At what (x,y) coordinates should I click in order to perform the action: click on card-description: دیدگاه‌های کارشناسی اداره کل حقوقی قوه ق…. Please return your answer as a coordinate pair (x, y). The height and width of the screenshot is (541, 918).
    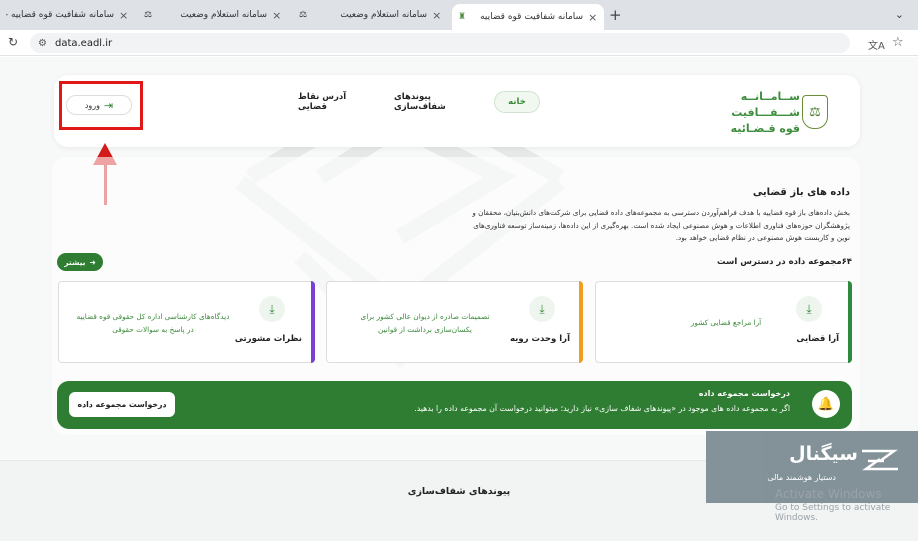
    Looking at the image, I should click on (153, 323).